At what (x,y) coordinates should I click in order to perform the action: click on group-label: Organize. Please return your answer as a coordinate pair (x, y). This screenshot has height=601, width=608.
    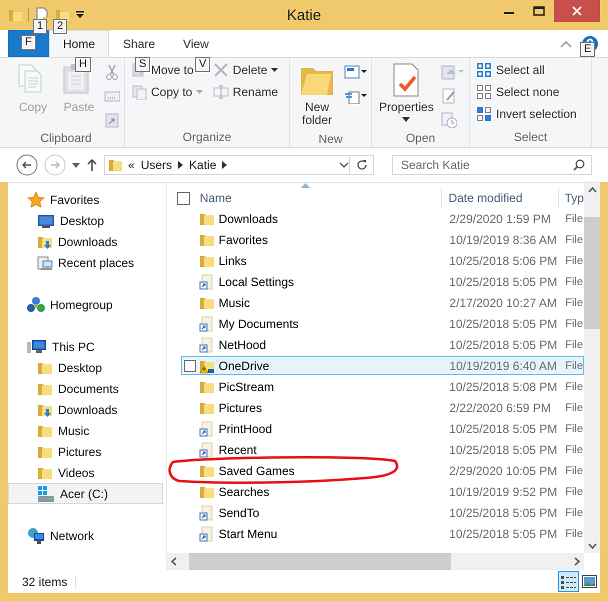
    Looking at the image, I should click on (207, 137).